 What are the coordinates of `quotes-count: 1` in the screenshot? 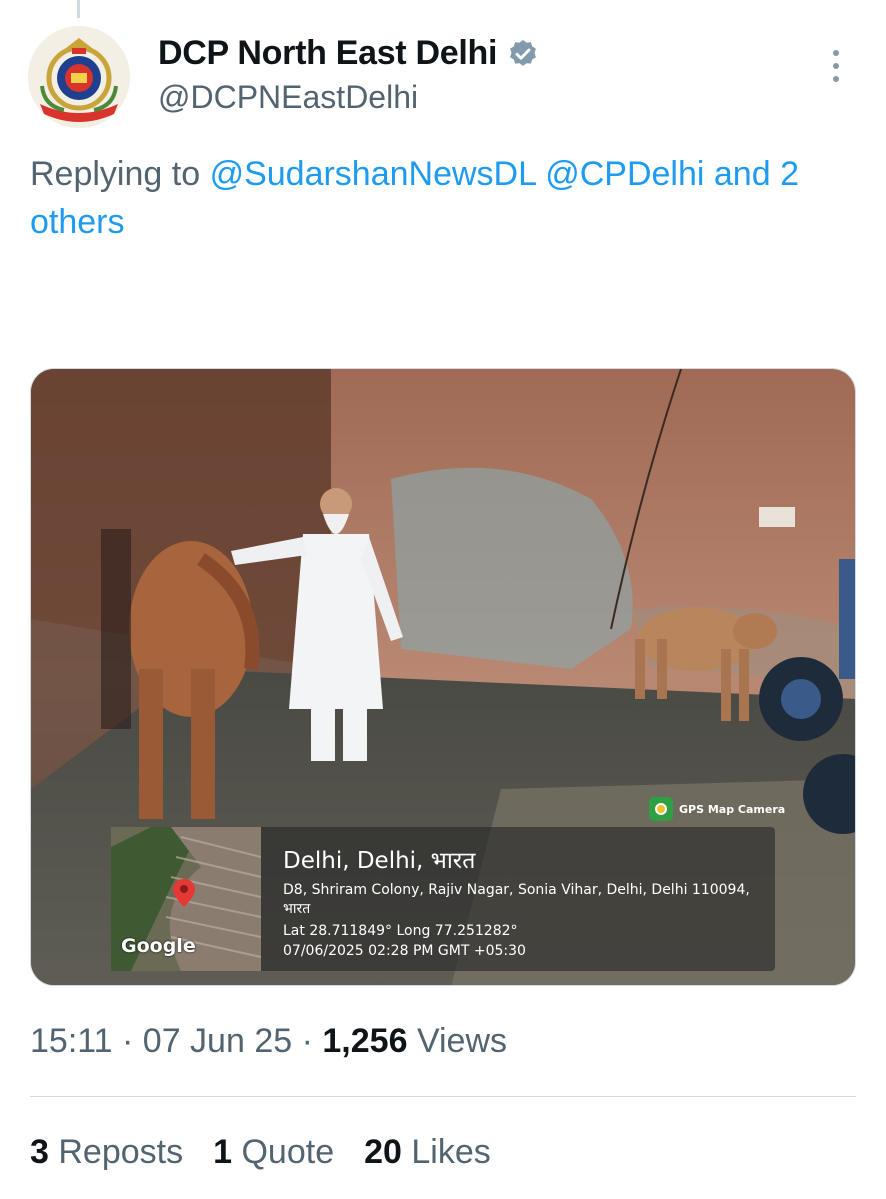 It's located at (223, 1152).